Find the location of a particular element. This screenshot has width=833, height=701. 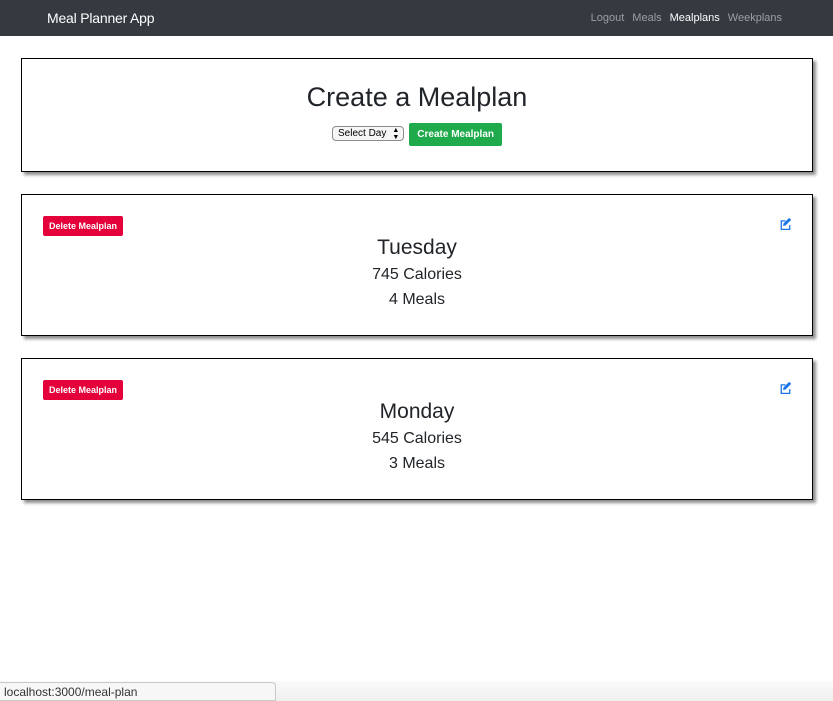

nav-link-meals: Meals is located at coordinates (646, 18).